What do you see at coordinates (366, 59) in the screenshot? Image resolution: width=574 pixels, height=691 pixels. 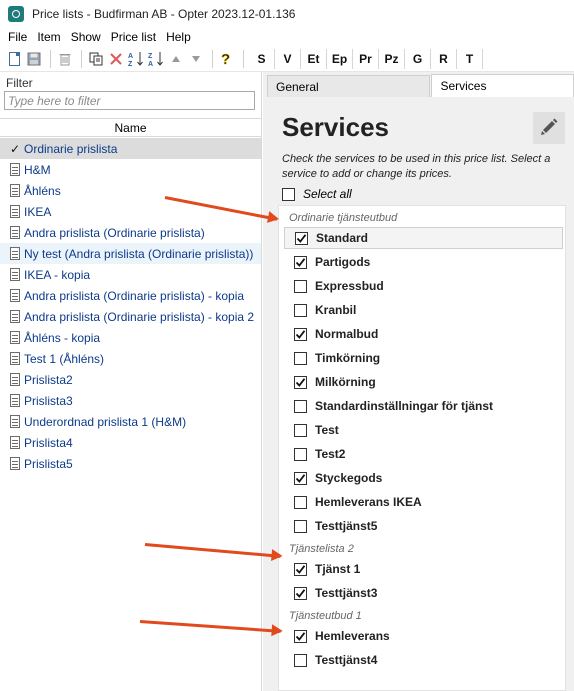 I see `toolbar-button-pr: Pr` at bounding box center [366, 59].